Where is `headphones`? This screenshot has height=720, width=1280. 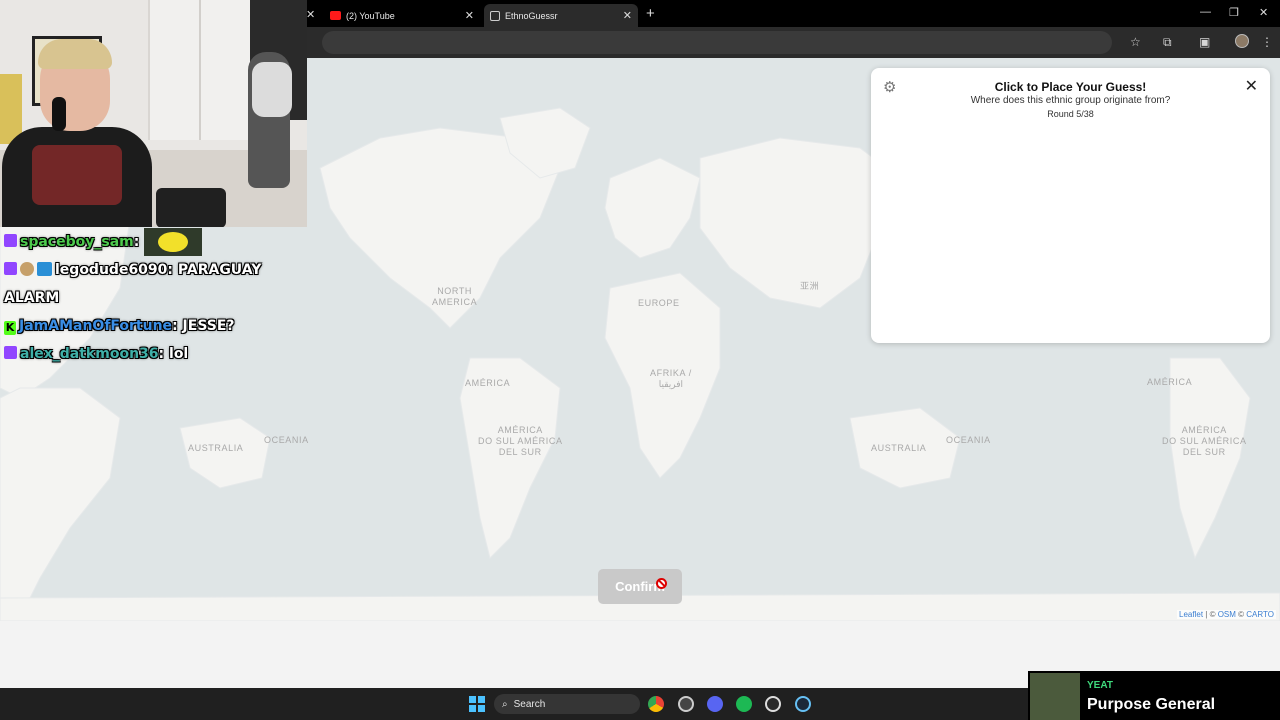 headphones is located at coordinates (59, 114).